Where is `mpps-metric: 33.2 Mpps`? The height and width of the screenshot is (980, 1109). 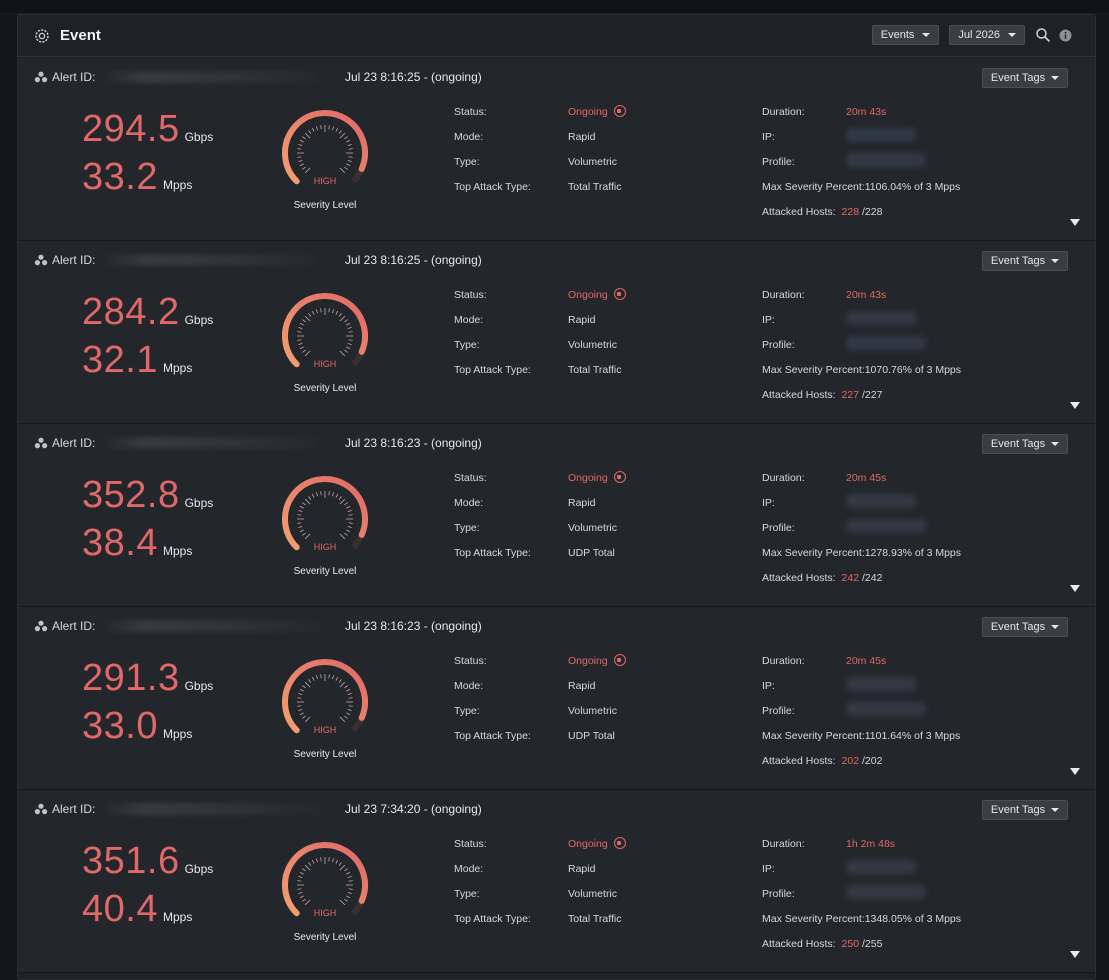
mpps-metric: 33.2 Mpps is located at coordinates (137, 177).